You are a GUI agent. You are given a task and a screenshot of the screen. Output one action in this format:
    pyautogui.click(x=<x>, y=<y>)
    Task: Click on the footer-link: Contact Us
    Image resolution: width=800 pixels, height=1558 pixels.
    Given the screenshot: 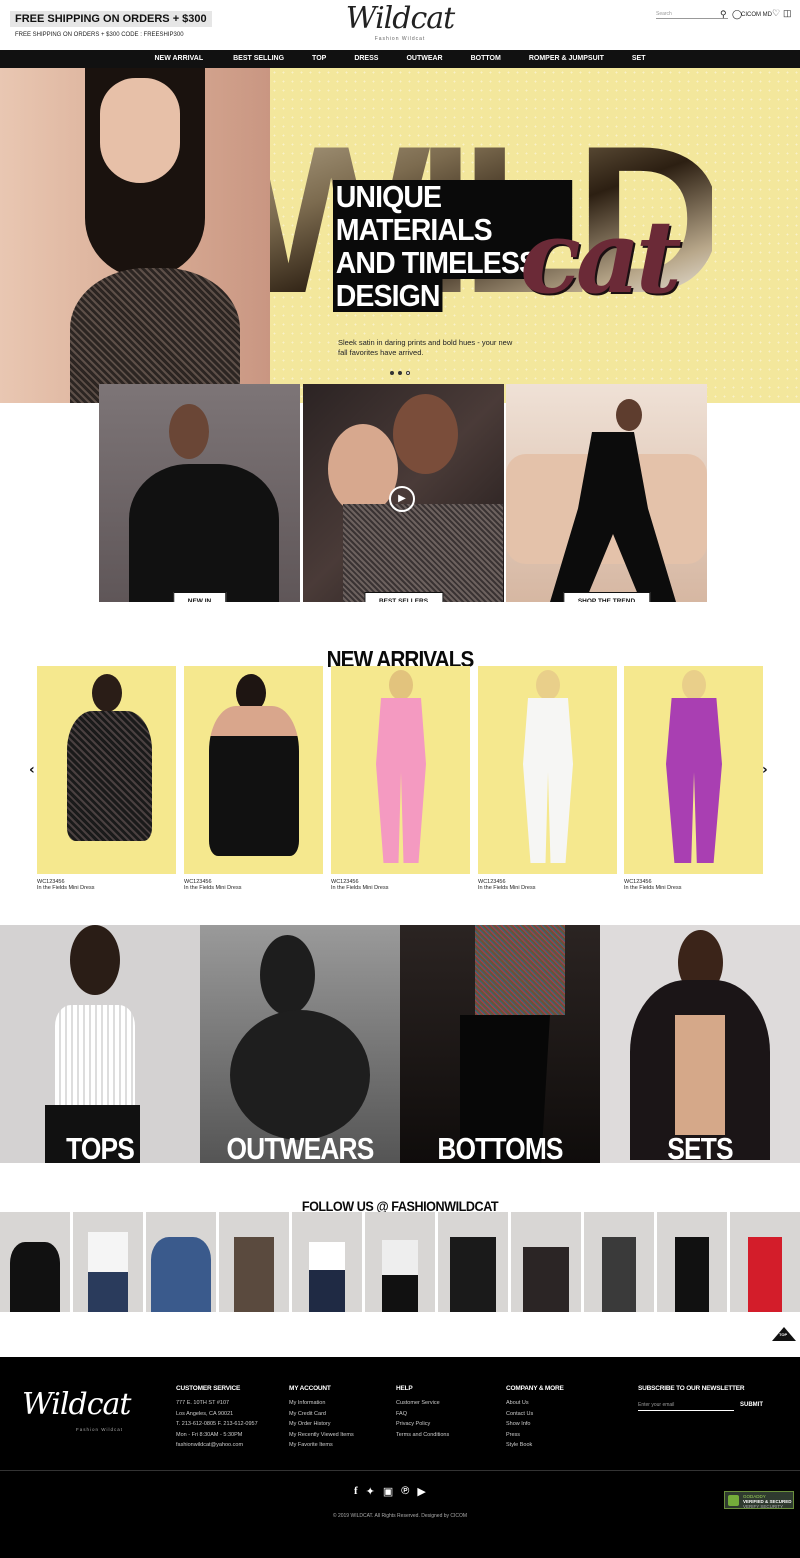 What is the action you would take?
    pyautogui.click(x=535, y=1414)
    